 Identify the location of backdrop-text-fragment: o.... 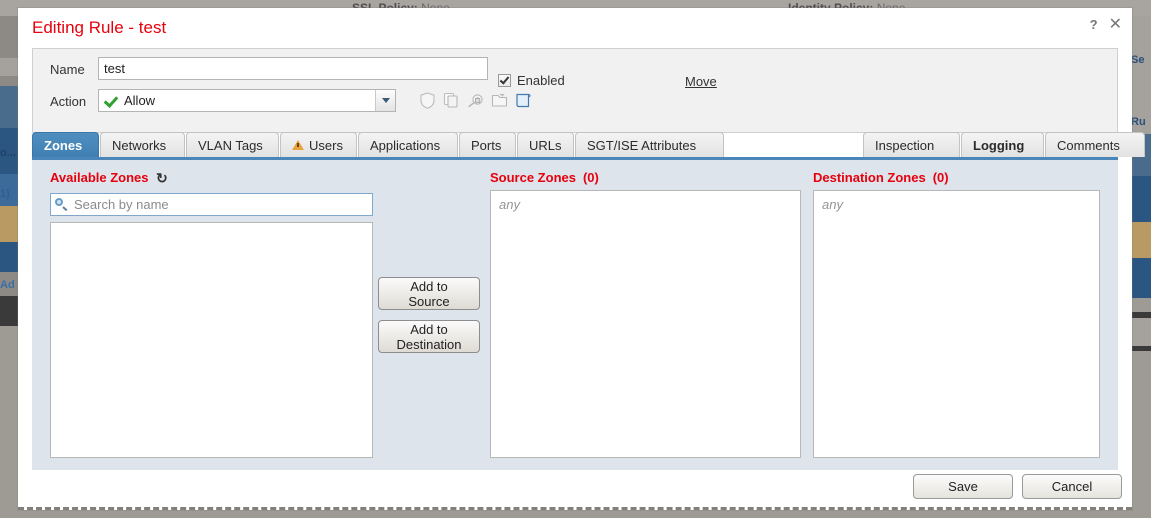
(8, 153).